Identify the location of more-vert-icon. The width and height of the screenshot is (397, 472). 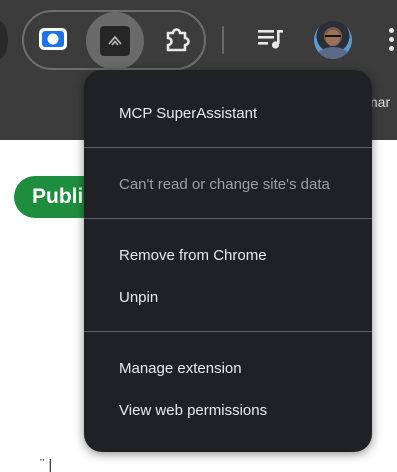
(391, 39).